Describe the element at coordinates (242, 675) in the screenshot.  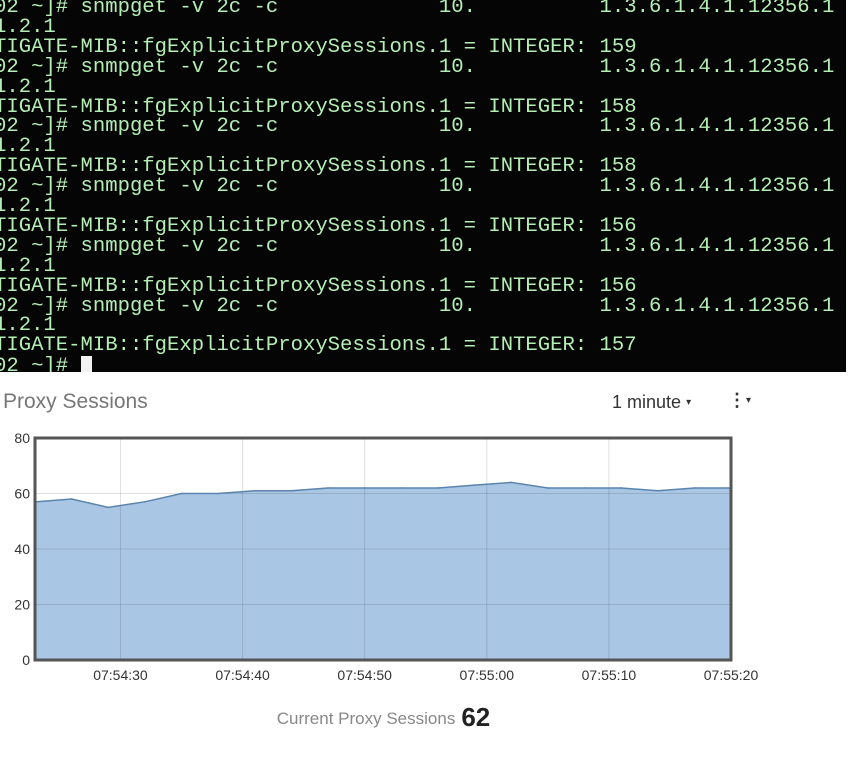
I see `x-tick-label: 07:54:40` at that location.